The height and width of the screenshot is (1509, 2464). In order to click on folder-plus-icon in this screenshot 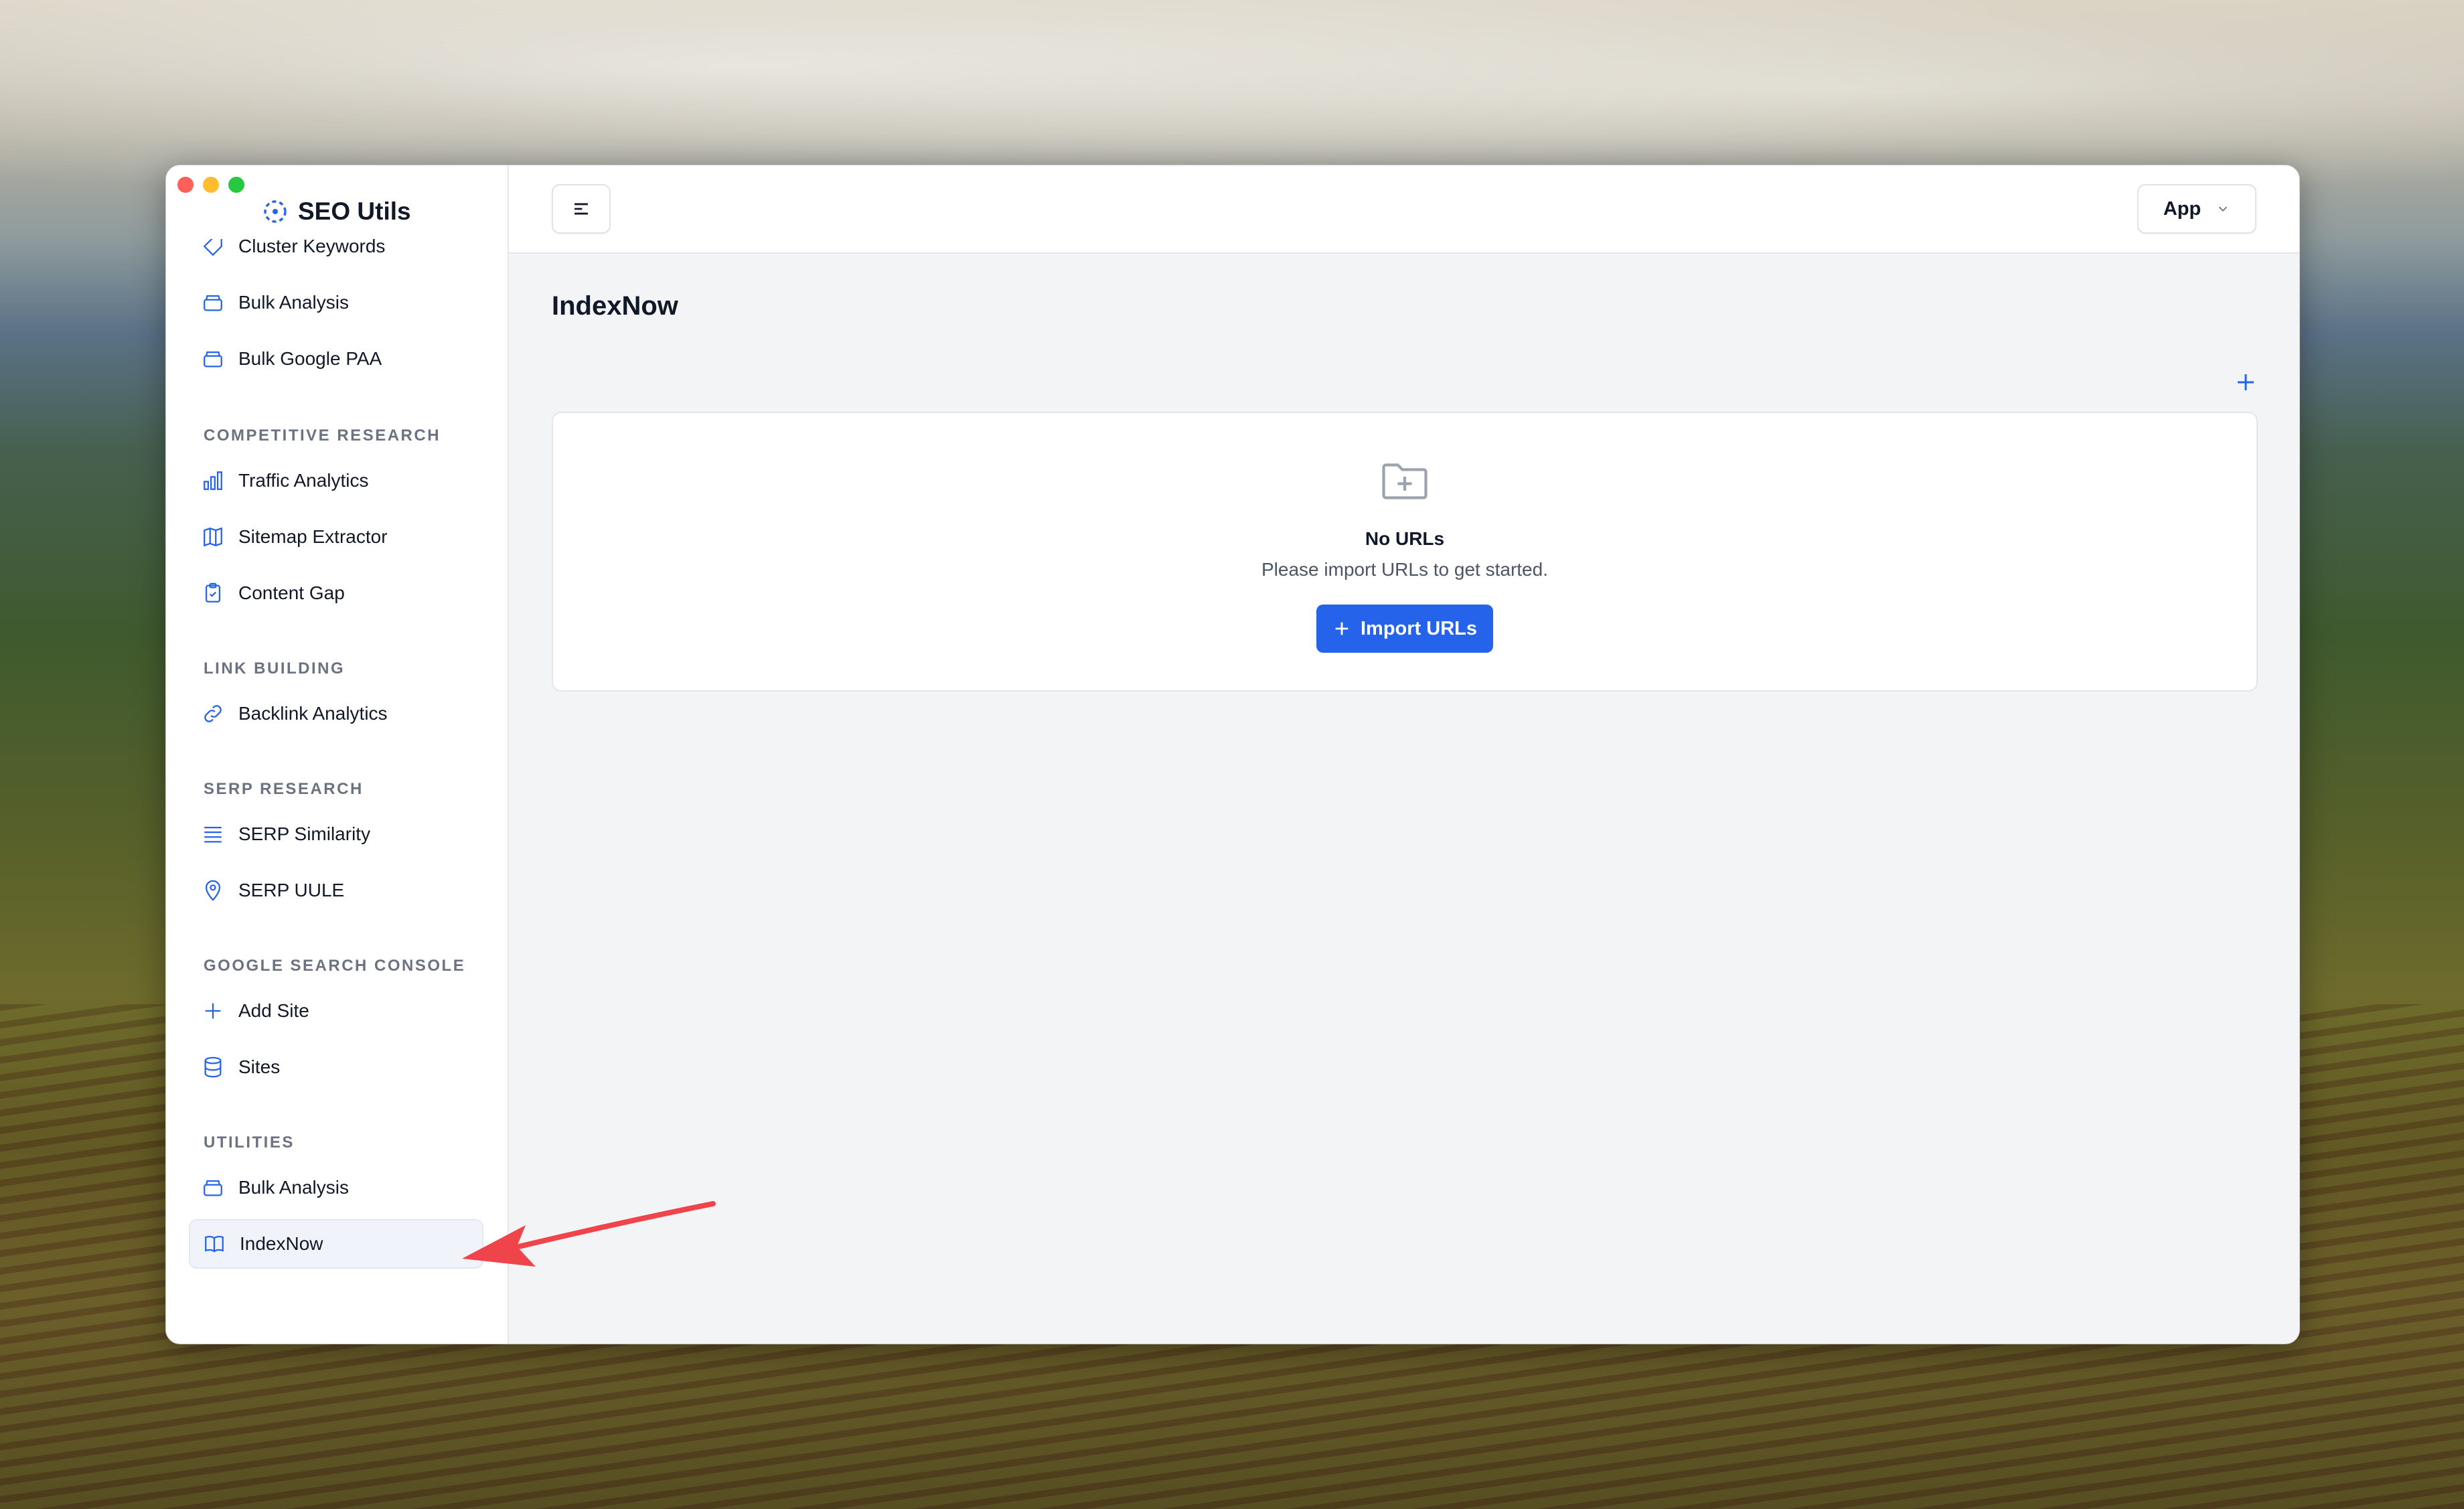, I will do `click(1405, 481)`.